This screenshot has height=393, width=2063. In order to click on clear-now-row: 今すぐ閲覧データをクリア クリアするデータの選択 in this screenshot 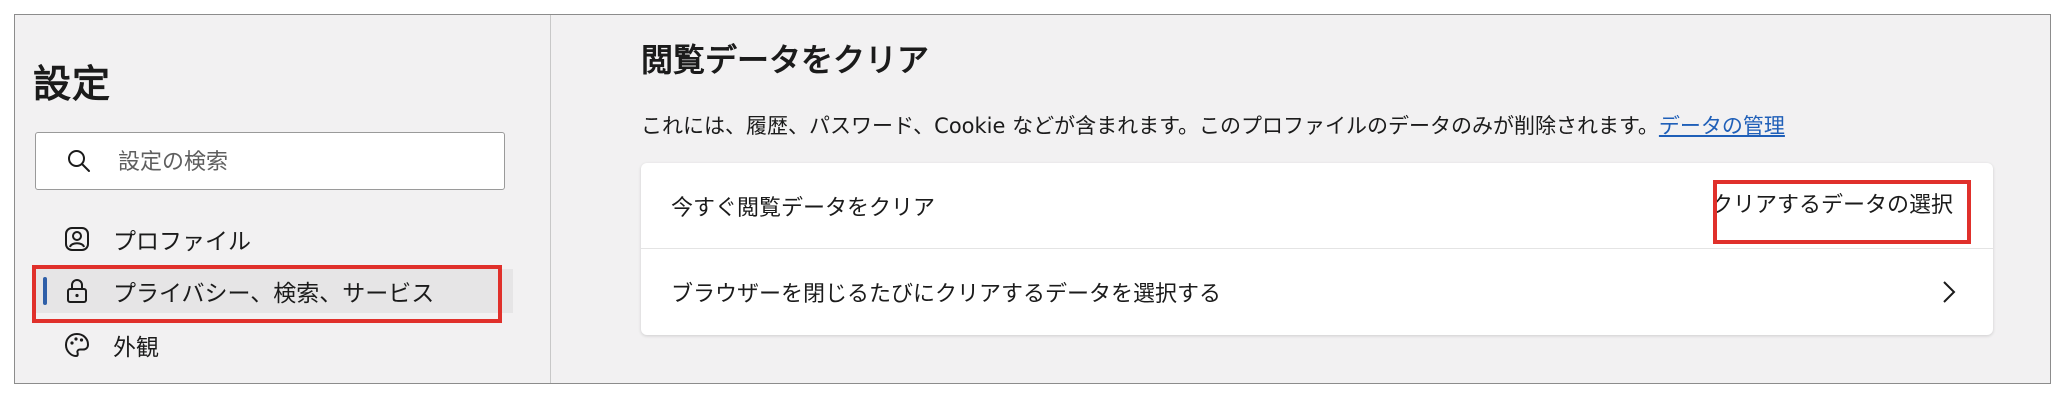, I will do `click(1317, 206)`.